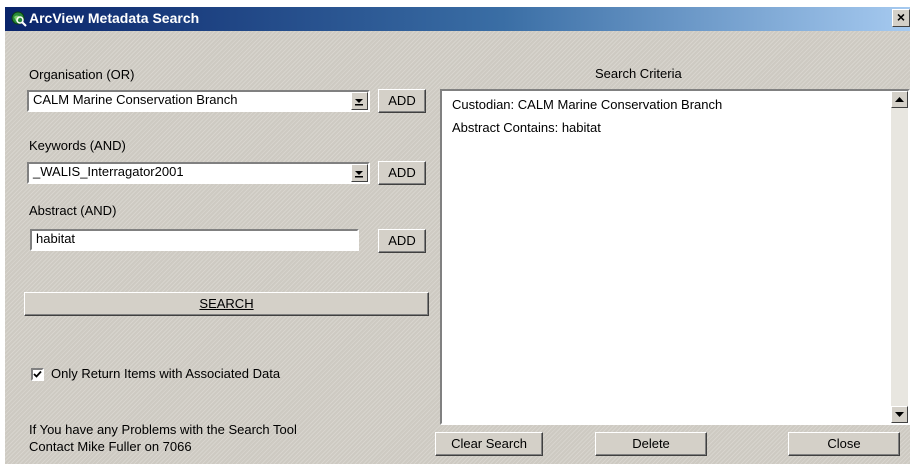  Describe the element at coordinates (844, 444) in the screenshot. I see `close-button: Close` at that location.